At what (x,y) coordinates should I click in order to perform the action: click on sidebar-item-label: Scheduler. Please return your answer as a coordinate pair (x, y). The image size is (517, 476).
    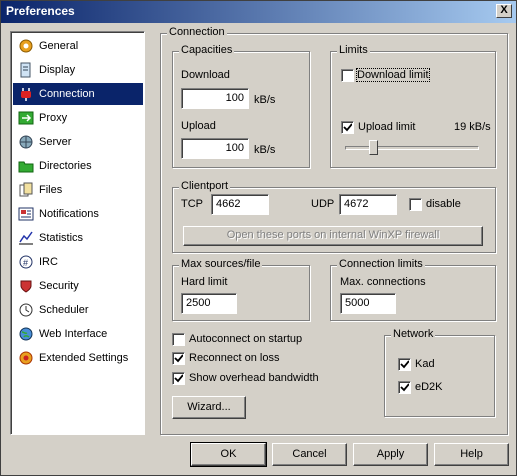
    Looking at the image, I should click on (64, 310).